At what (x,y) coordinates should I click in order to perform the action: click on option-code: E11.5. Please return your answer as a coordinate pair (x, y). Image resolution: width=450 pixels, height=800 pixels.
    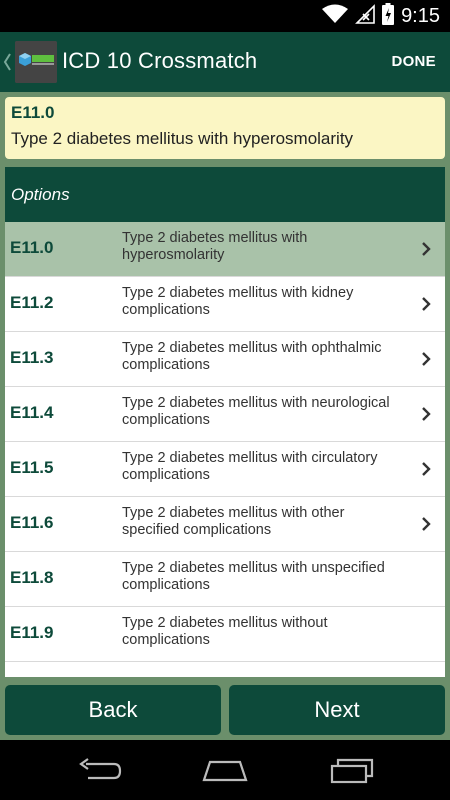
    Looking at the image, I should click on (32, 467).